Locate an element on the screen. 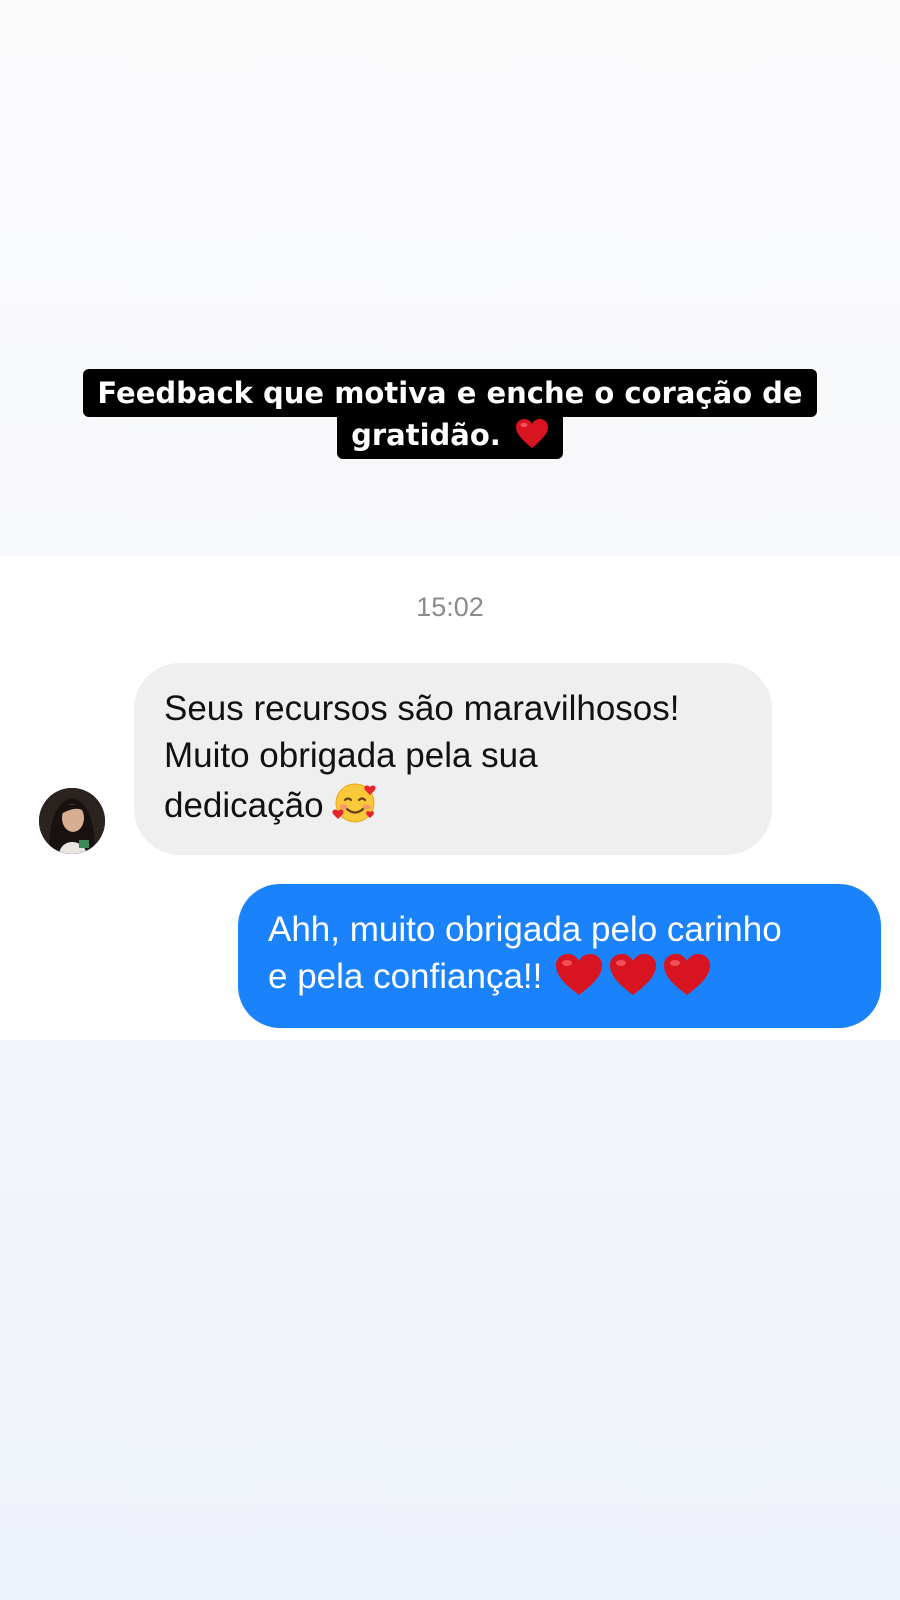 This screenshot has height=1600, width=900. incoming-line-3-wrap: dedicação is located at coordinates (453, 804).